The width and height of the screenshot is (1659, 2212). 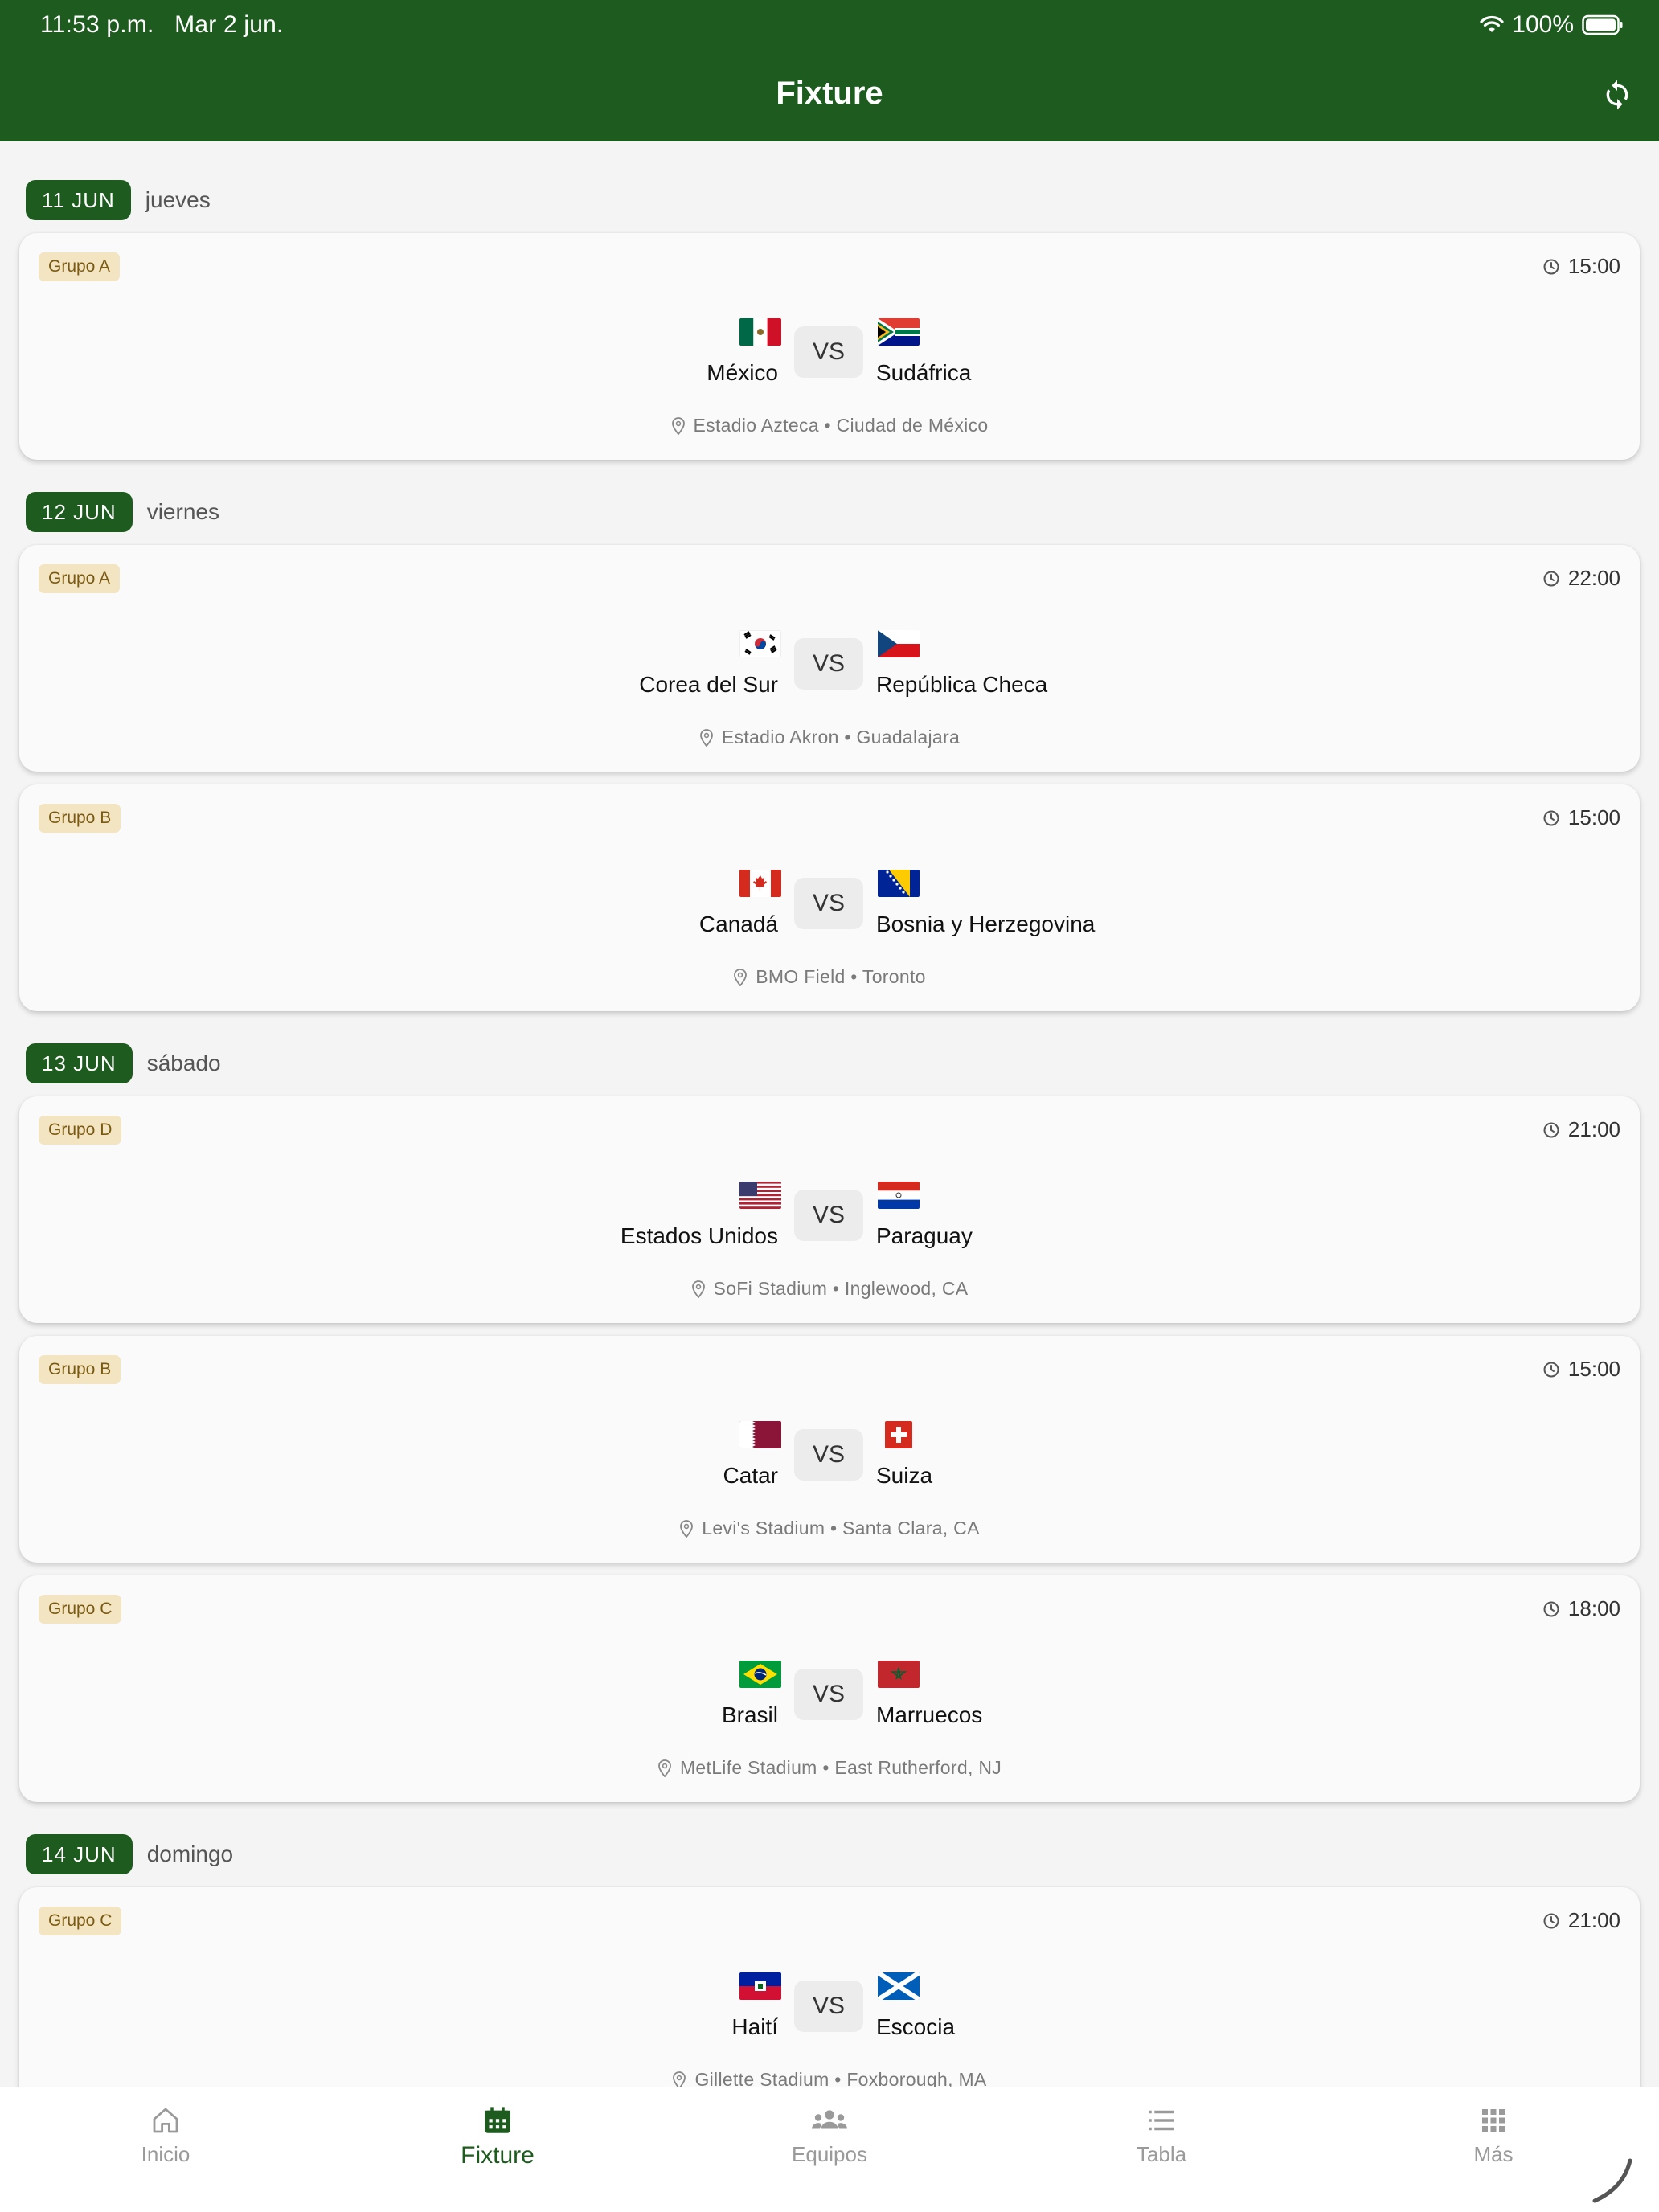 I want to click on nav-label: Más, so click(x=1493, y=2154).